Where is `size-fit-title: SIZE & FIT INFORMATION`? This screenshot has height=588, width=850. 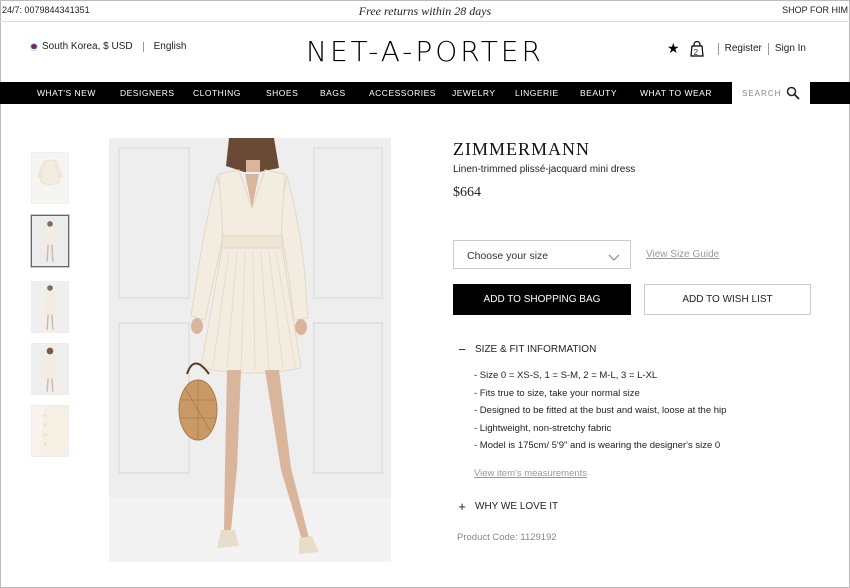
size-fit-title: SIZE & FIT INFORMATION is located at coordinates (536, 349).